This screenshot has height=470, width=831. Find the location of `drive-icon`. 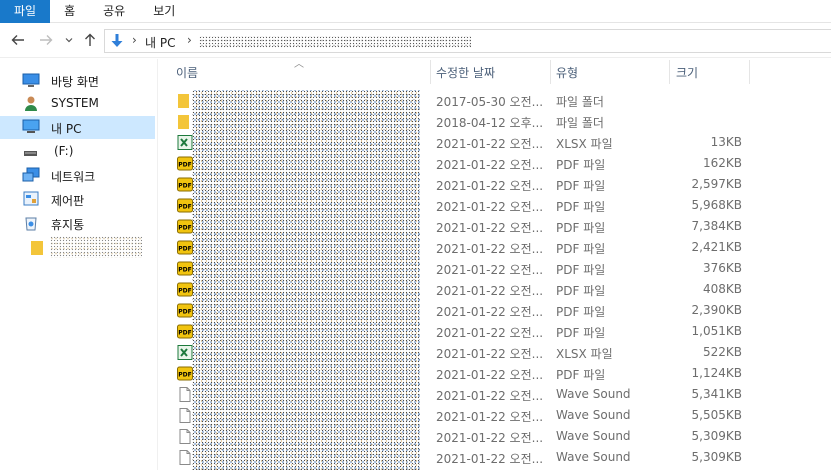

drive-icon is located at coordinates (30, 153).